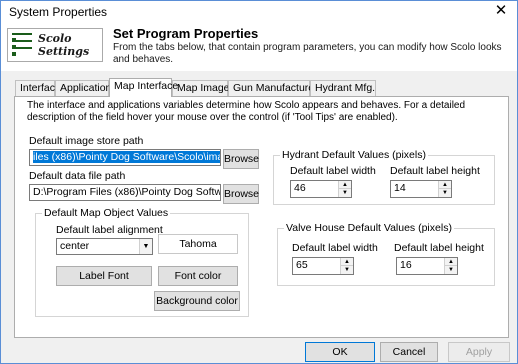  What do you see at coordinates (354, 155) in the screenshot?
I see `hydrant-group-title: Hydrant Default Values (pixels)` at bounding box center [354, 155].